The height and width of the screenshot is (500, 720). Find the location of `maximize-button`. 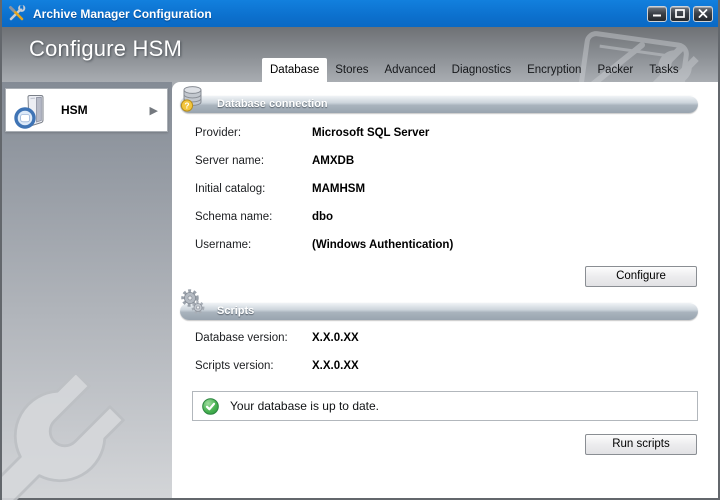

maximize-button is located at coordinates (680, 13).